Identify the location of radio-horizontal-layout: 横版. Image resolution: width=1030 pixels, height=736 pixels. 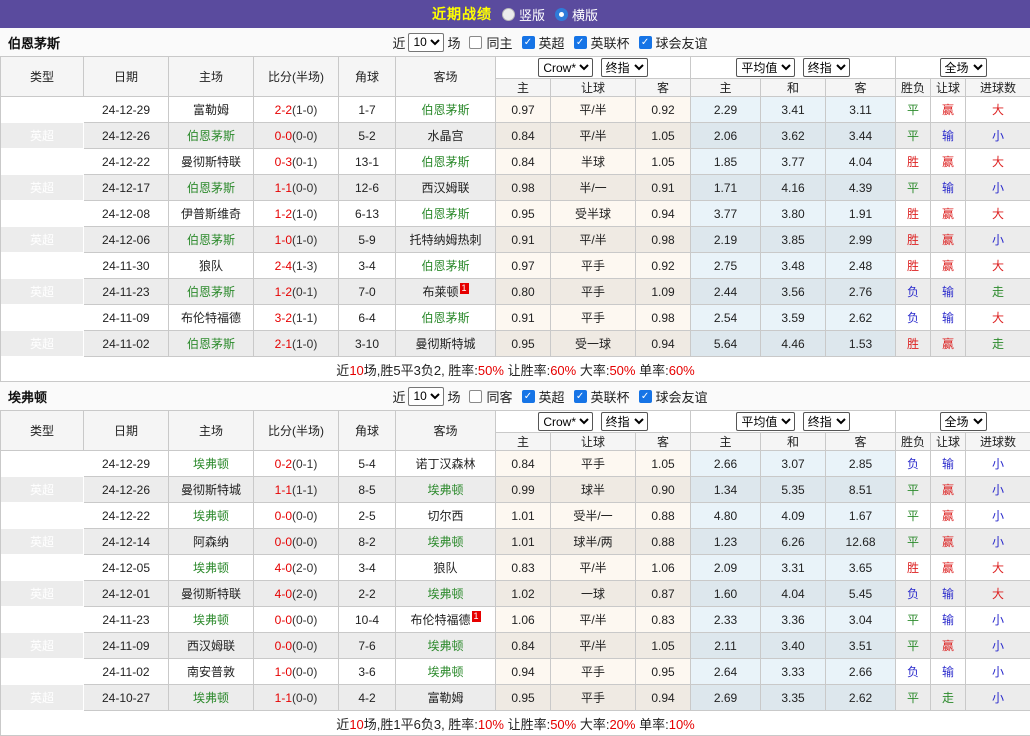
(576, 14).